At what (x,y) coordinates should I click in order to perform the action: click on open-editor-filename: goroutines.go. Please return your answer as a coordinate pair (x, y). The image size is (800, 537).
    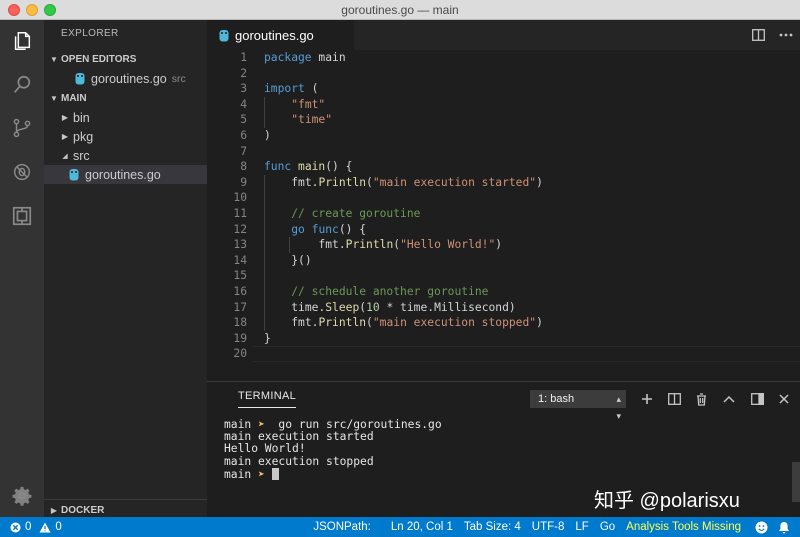
    Looking at the image, I should click on (129, 78).